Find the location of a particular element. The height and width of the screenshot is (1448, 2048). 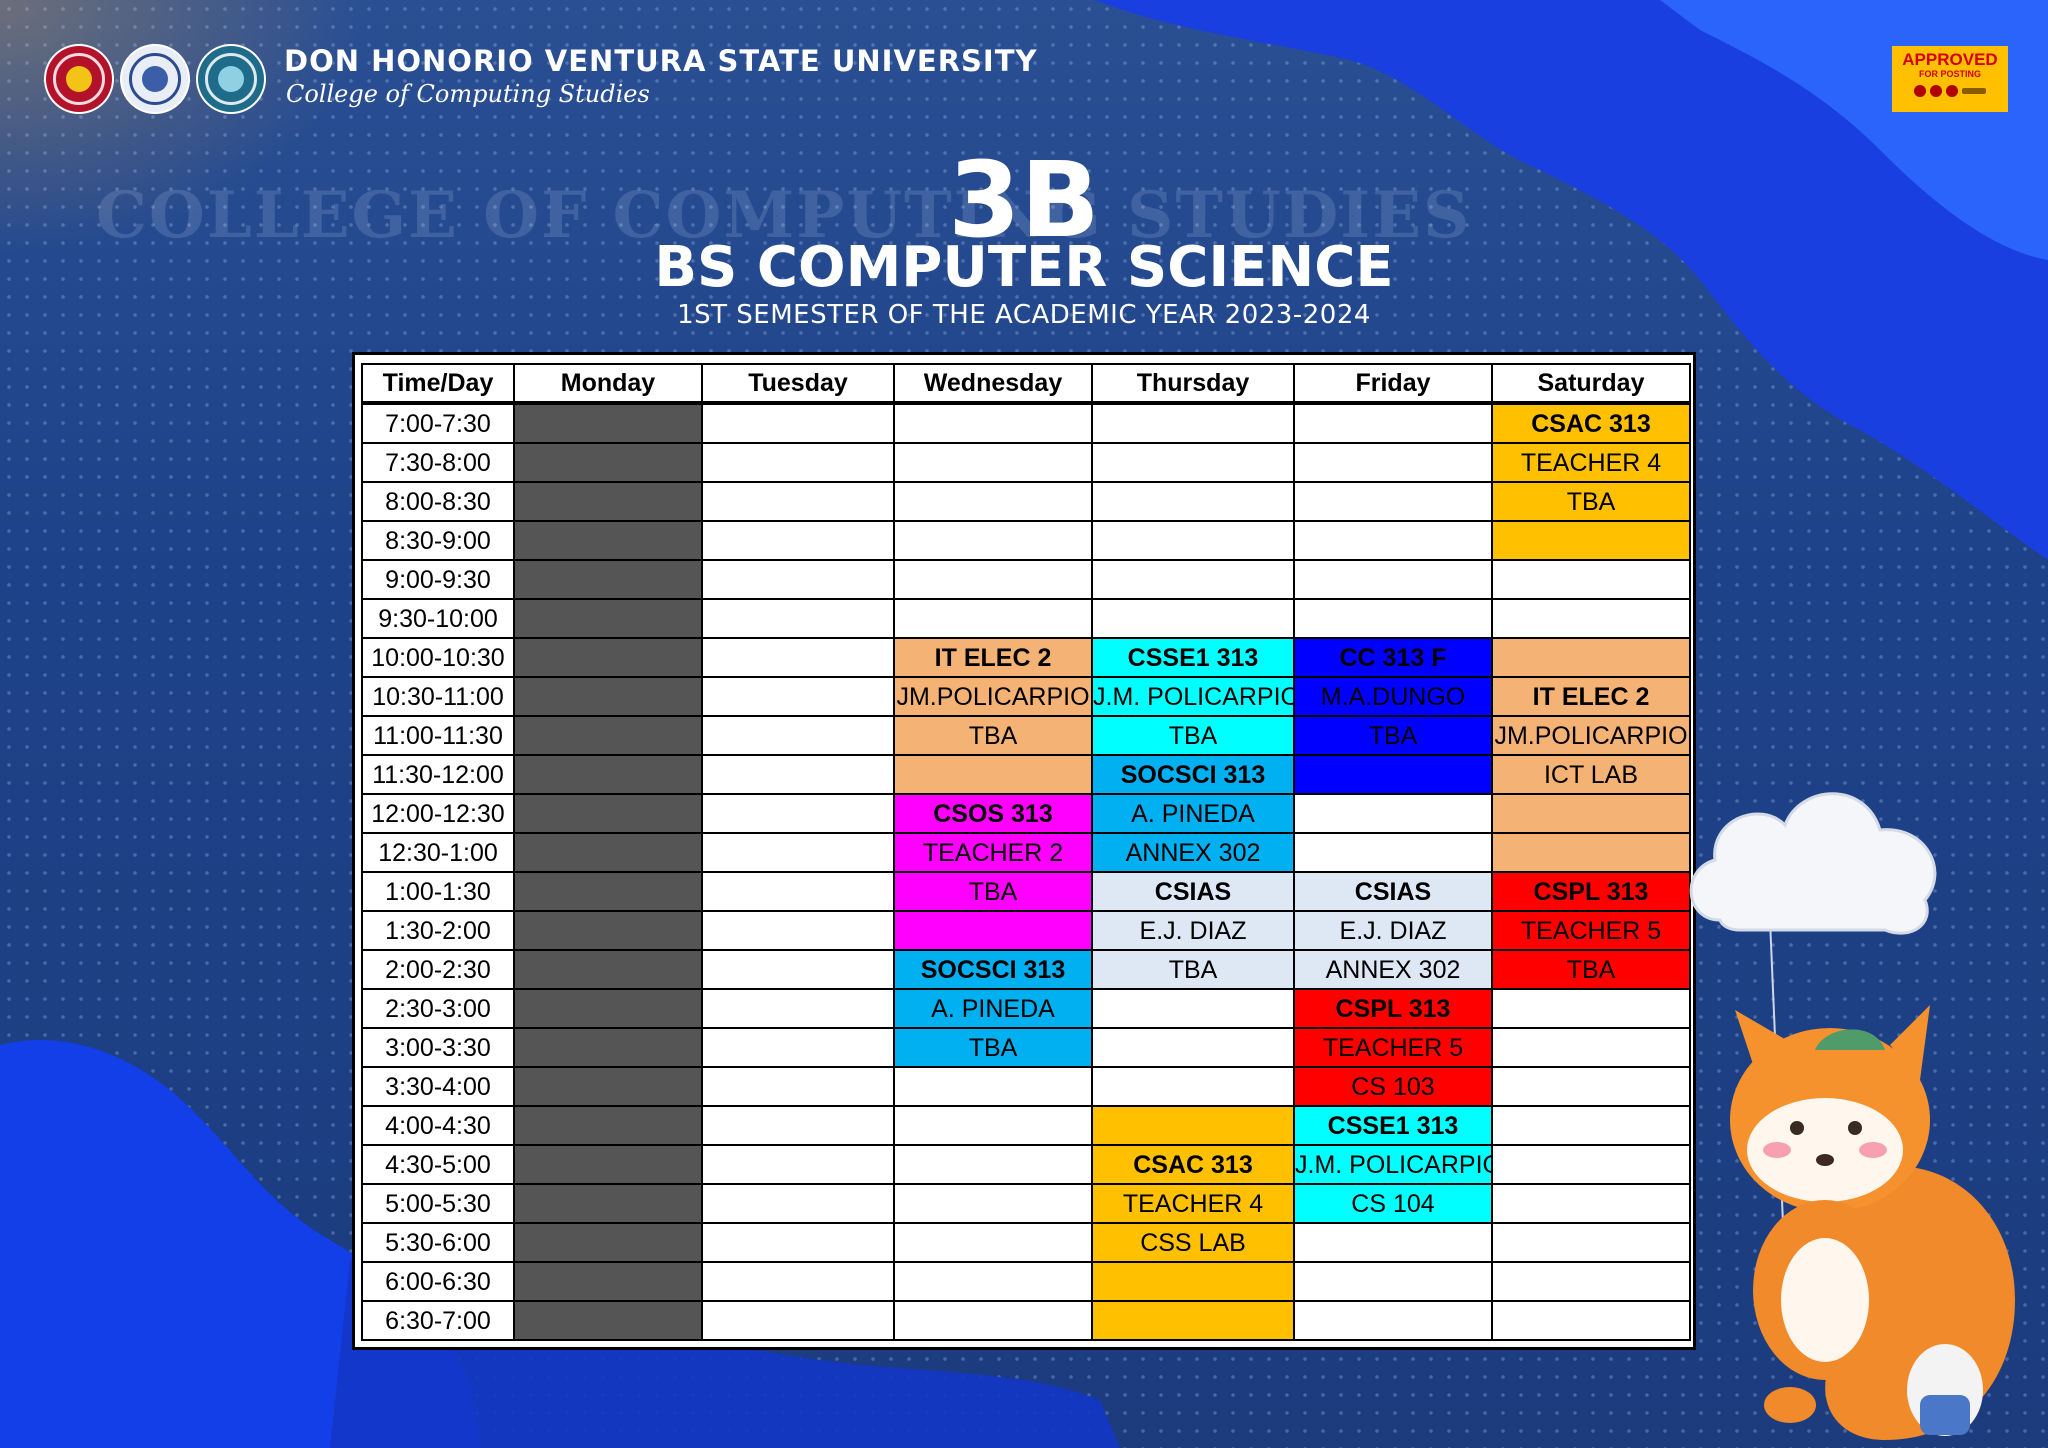

time-slot: 2:30-3:00 is located at coordinates (438, 1008).